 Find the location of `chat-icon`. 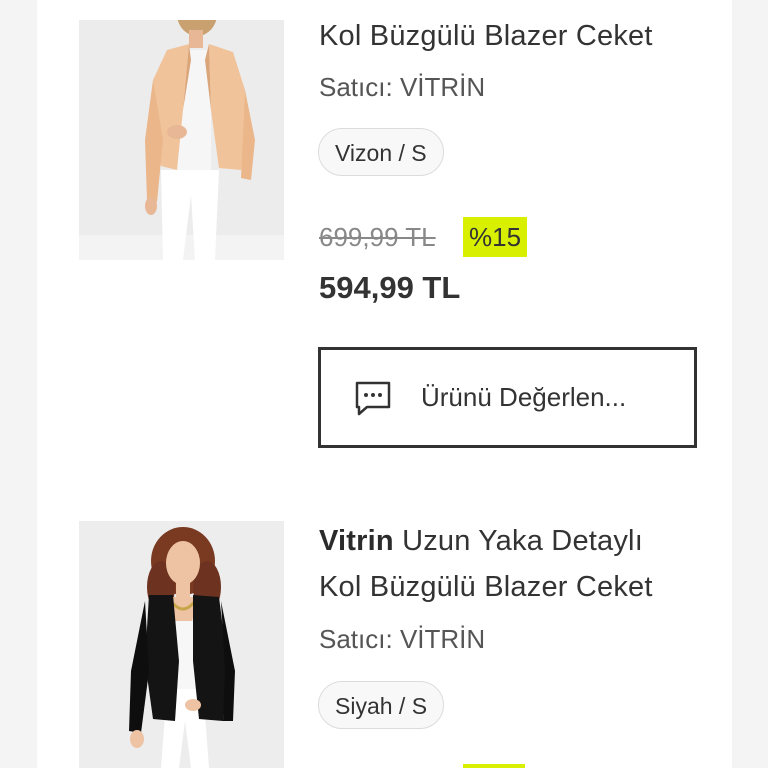

chat-icon is located at coordinates (373, 398).